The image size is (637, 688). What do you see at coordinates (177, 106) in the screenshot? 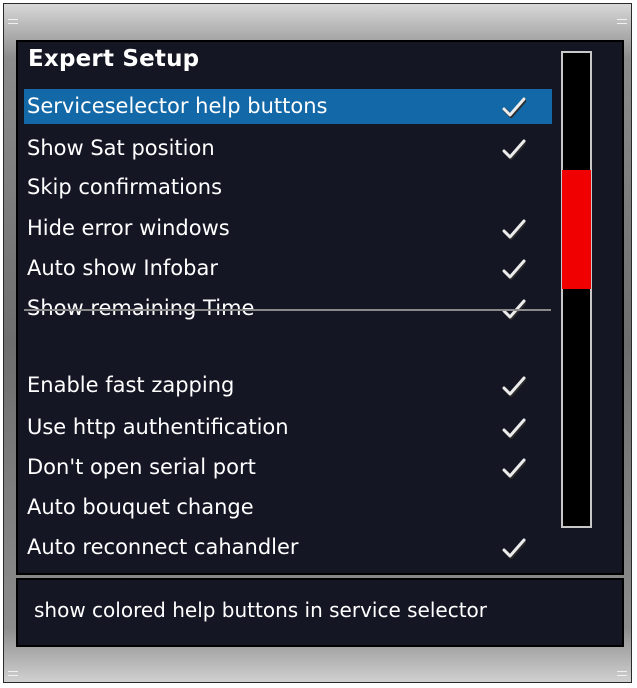
I see `setting-label: Serviceselector help buttons` at bounding box center [177, 106].